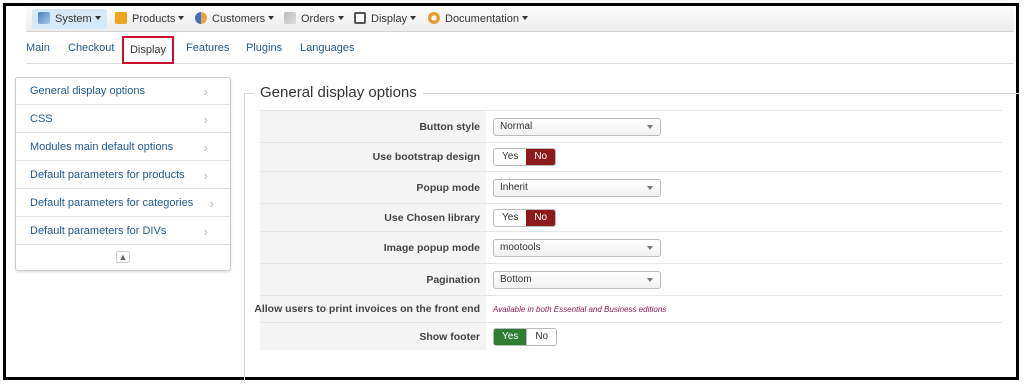 The width and height of the screenshot is (1024, 384). I want to click on setting-row-show-footer: Show footer Yes No, so click(631, 336).